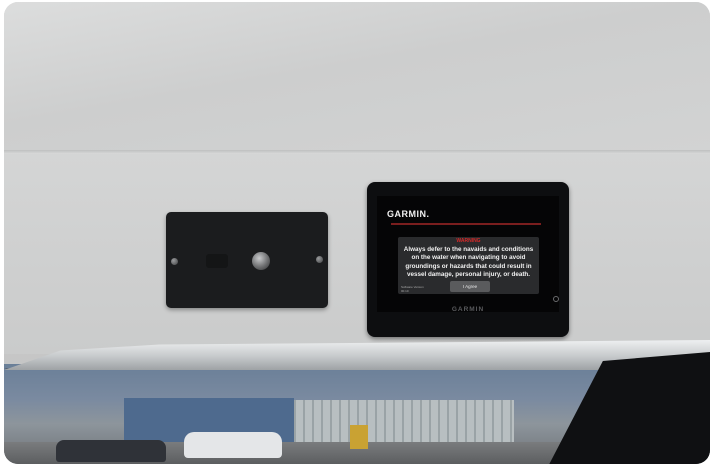  Describe the element at coordinates (412, 289) in the screenshot. I see `software-version: Software Version 00.10` at that location.